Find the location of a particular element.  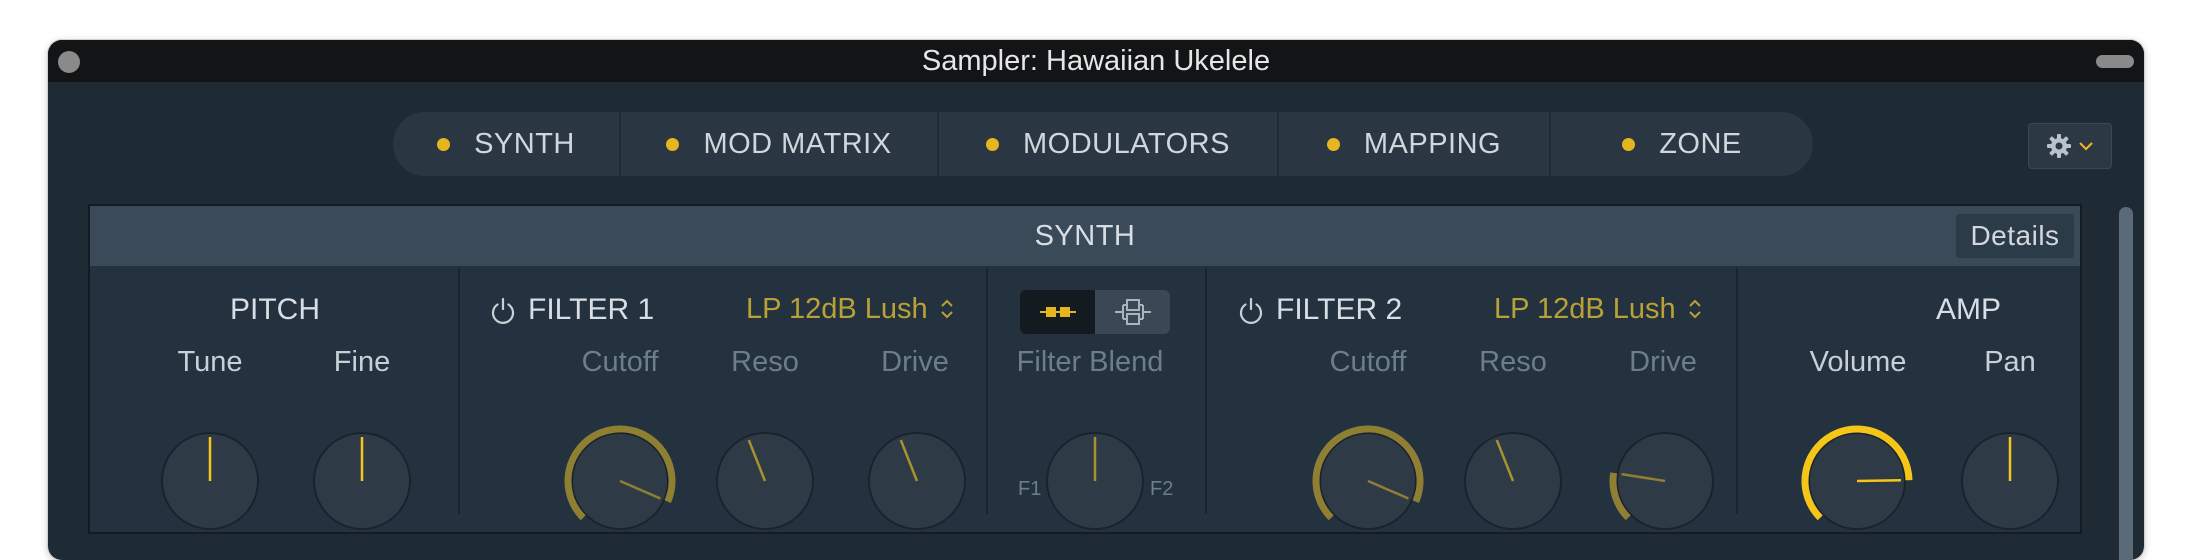

close-button is located at coordinates (69, 62).